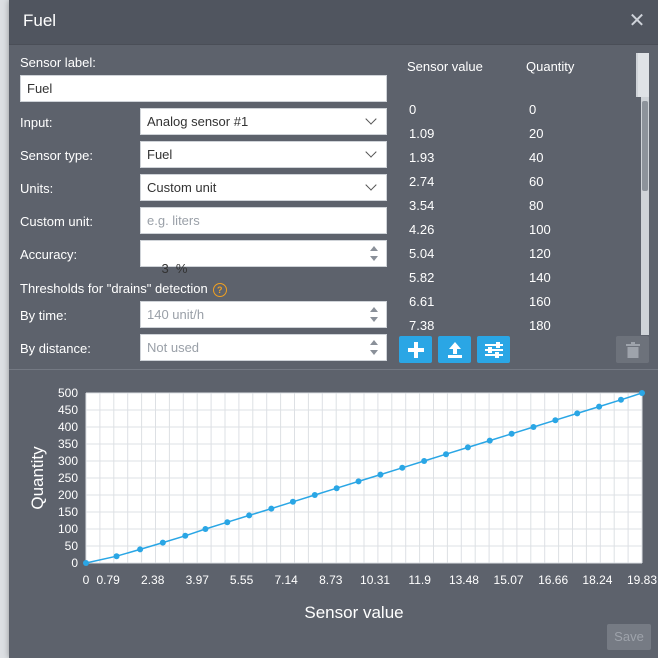 This screenshot has height=658, width=658. I want to click on y-tick-label: 450, so click(68, 410).